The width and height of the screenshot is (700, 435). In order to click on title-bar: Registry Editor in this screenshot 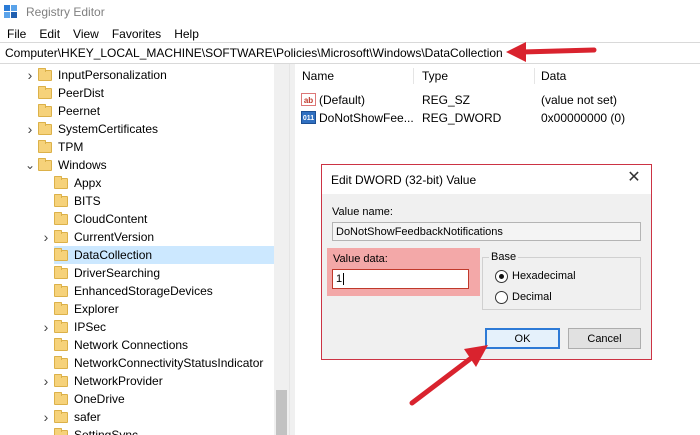, I will do `click(350, 12)`.